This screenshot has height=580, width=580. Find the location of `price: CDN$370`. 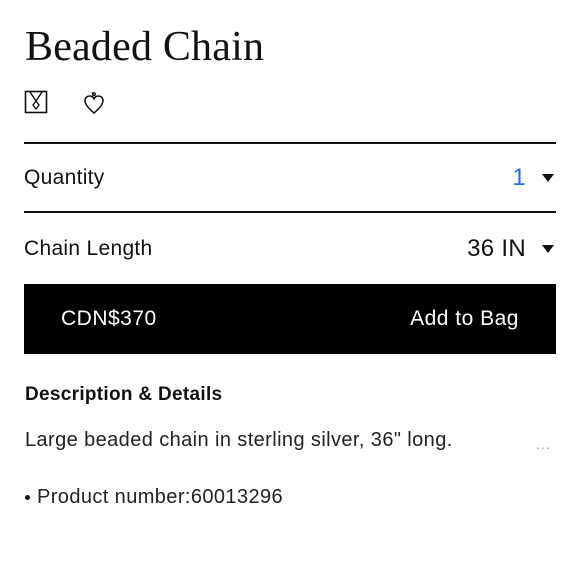

price: CDN$370 is located at coordinates (109, 318).